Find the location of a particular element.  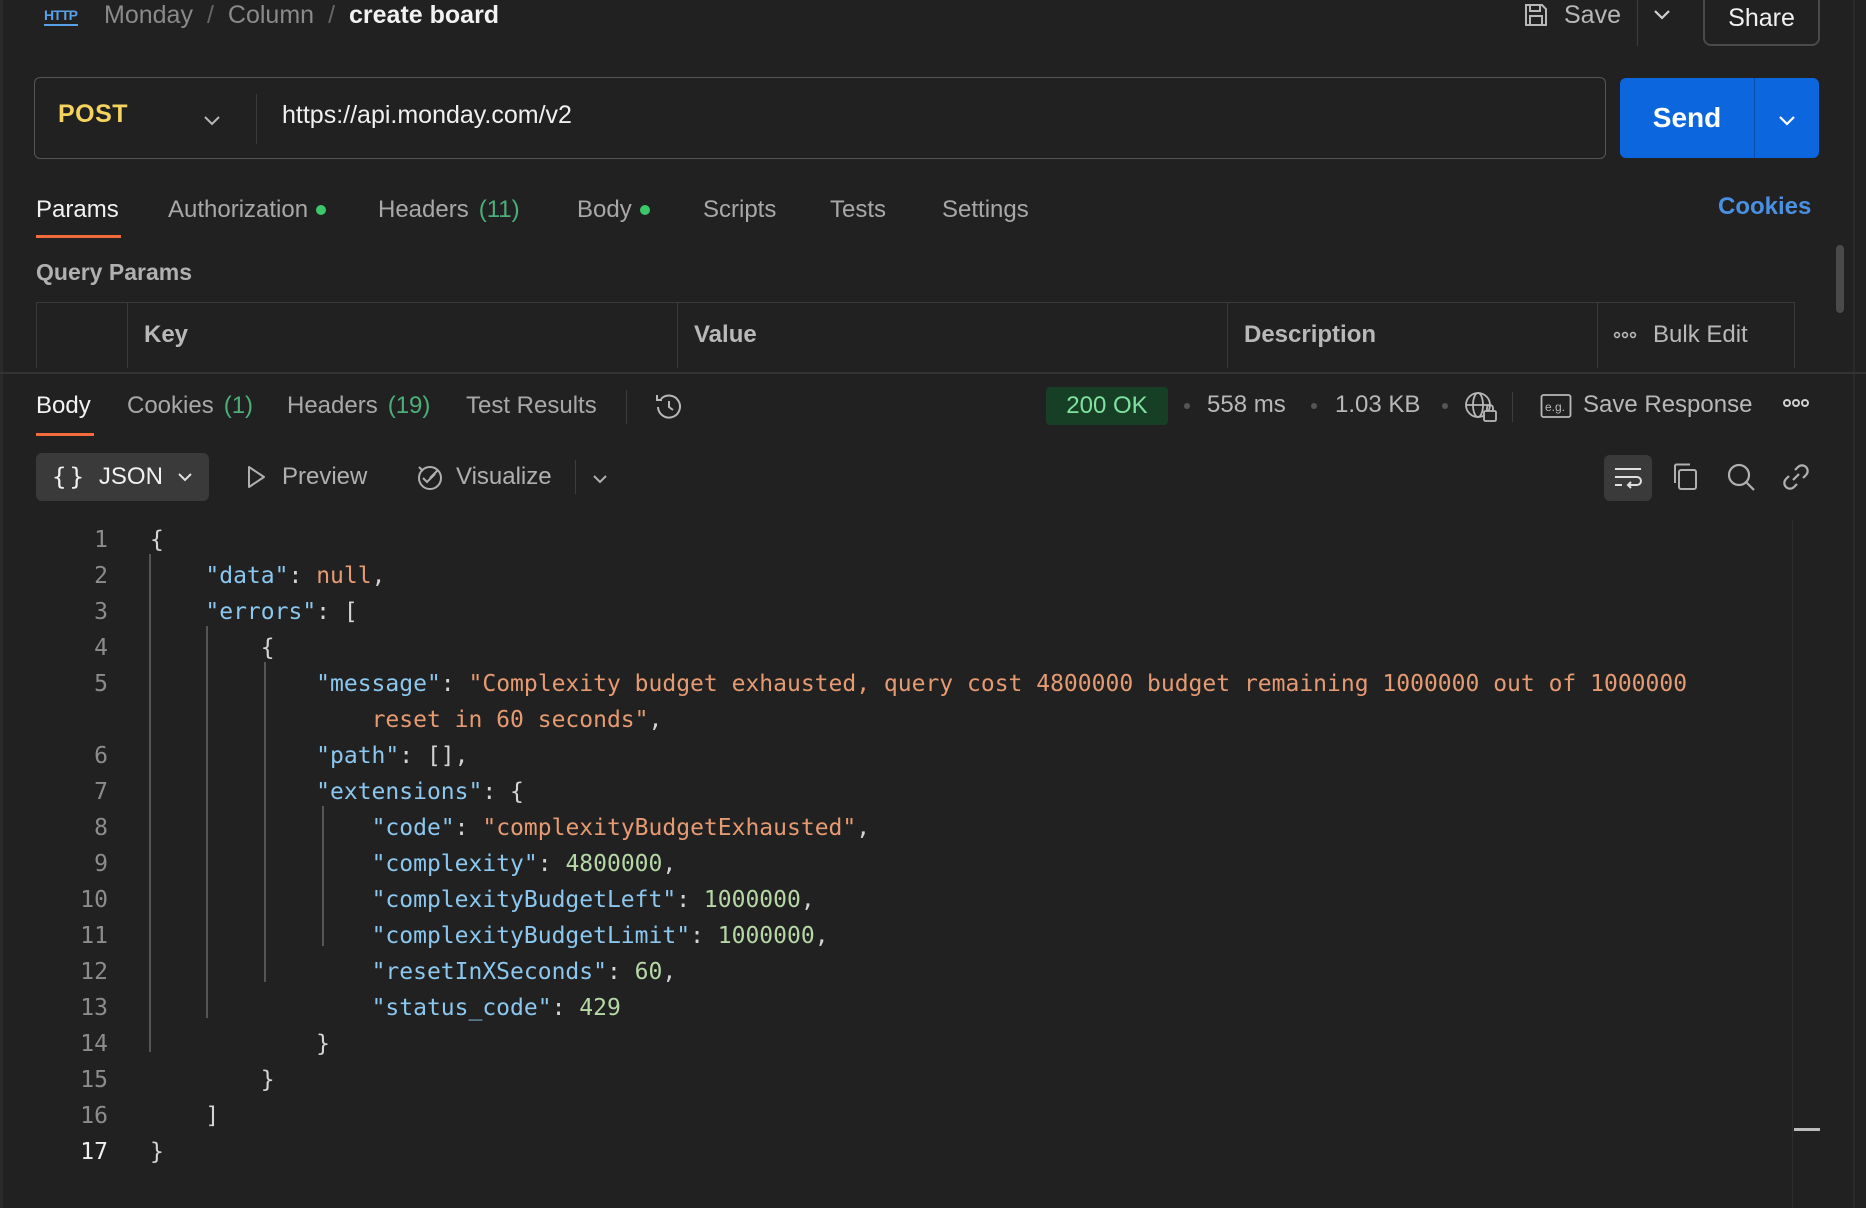

example-icon: e.g. is located at coordinates (1556, 407).